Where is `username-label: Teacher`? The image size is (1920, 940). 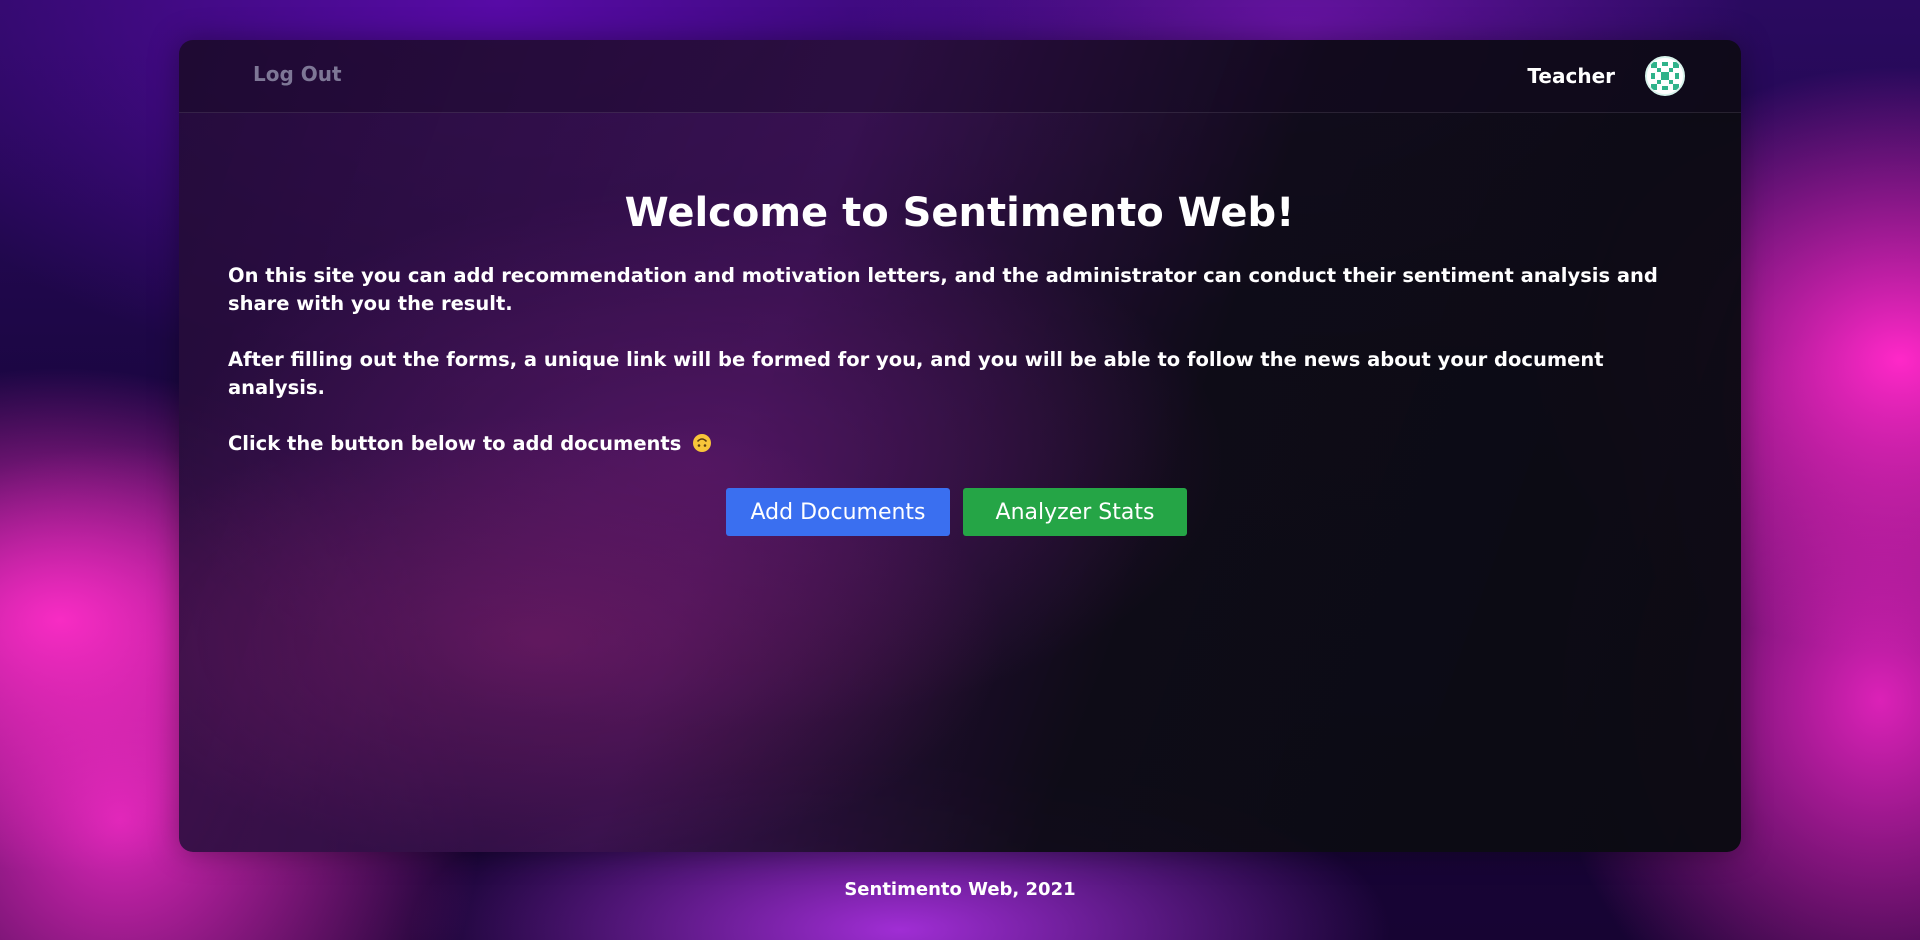
username-label: Teacher is located at coordinates (1571, 76).